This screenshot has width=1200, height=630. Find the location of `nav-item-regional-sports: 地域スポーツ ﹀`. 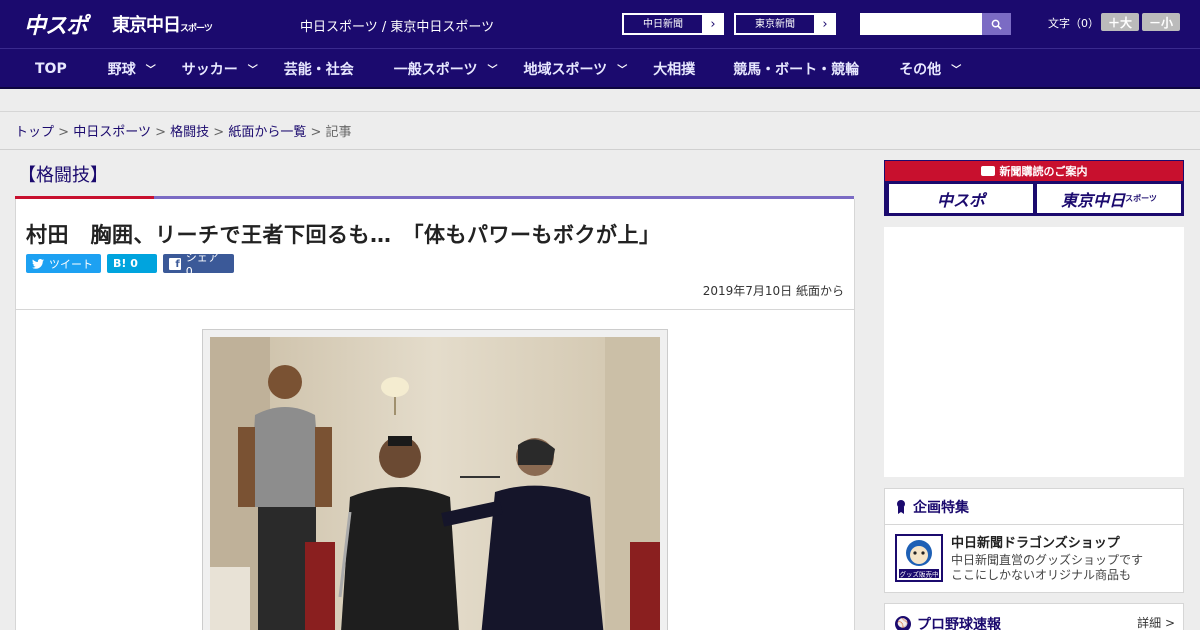

nav-item-regional-sports: 地域スポーツ ﹀ is located at coordinates (575, 68).